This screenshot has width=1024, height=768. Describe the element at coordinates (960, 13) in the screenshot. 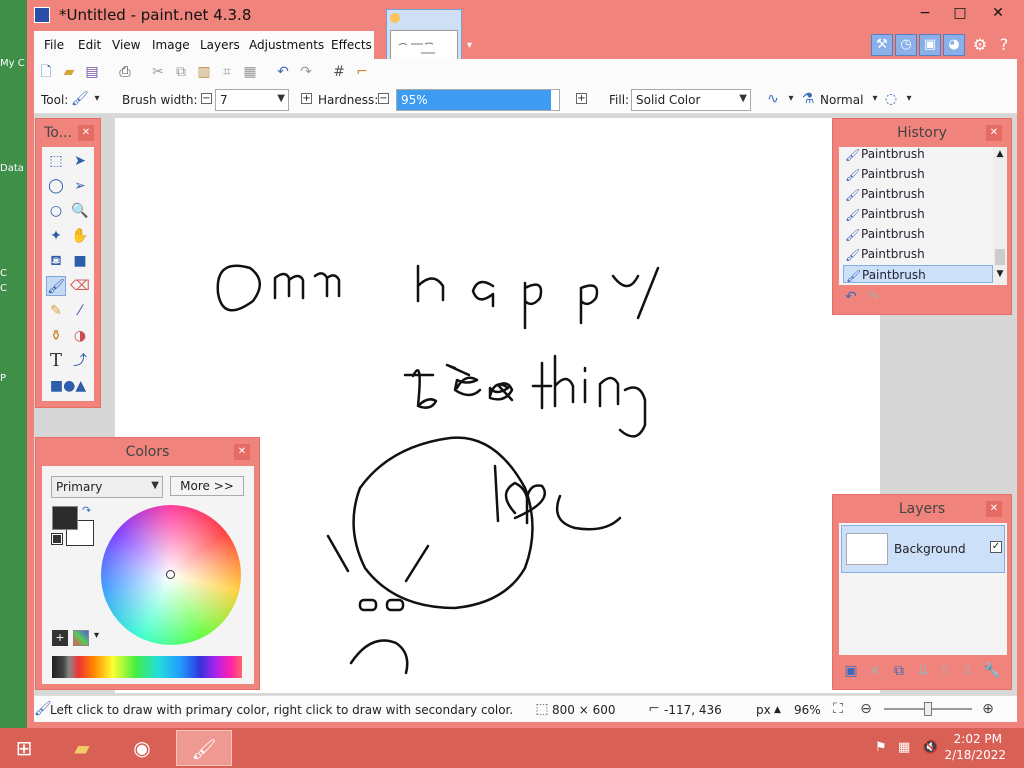

I see `maximize-button: □` at that location.